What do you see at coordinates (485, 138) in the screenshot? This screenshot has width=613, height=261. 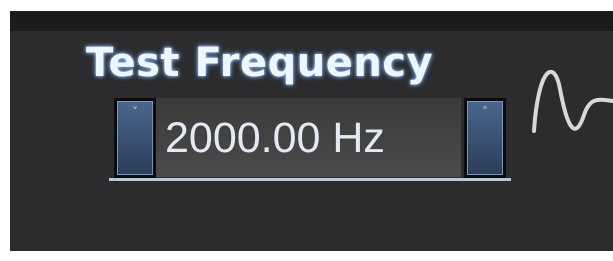 I see `increment-button: ˄` at bounding box center [485, 138].